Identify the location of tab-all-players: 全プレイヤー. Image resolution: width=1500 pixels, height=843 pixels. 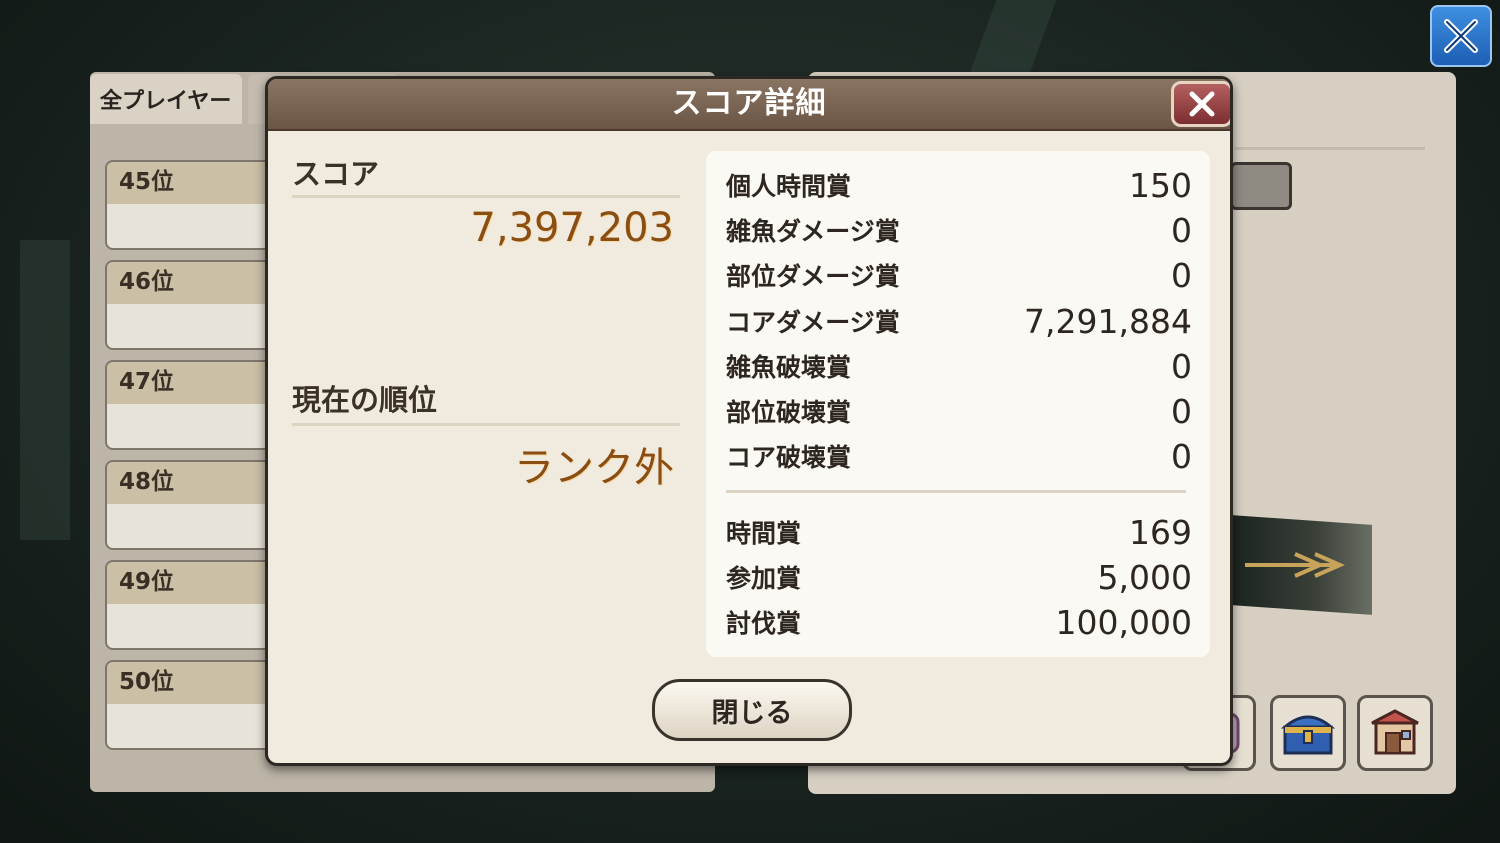
(166, 99).